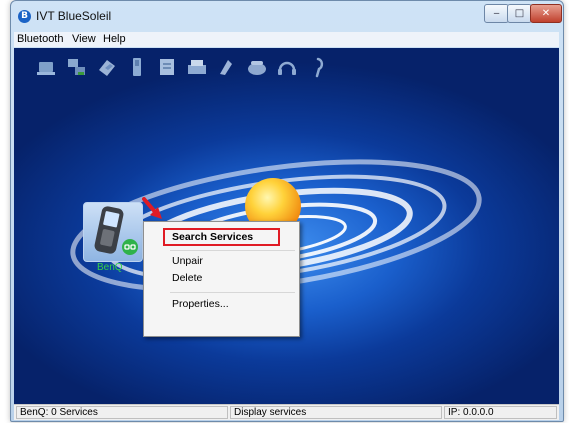  What do you see at coordinates (317, 67) in the screenshot?
I see `hands-free-icon` at bounding box center [317, 67].